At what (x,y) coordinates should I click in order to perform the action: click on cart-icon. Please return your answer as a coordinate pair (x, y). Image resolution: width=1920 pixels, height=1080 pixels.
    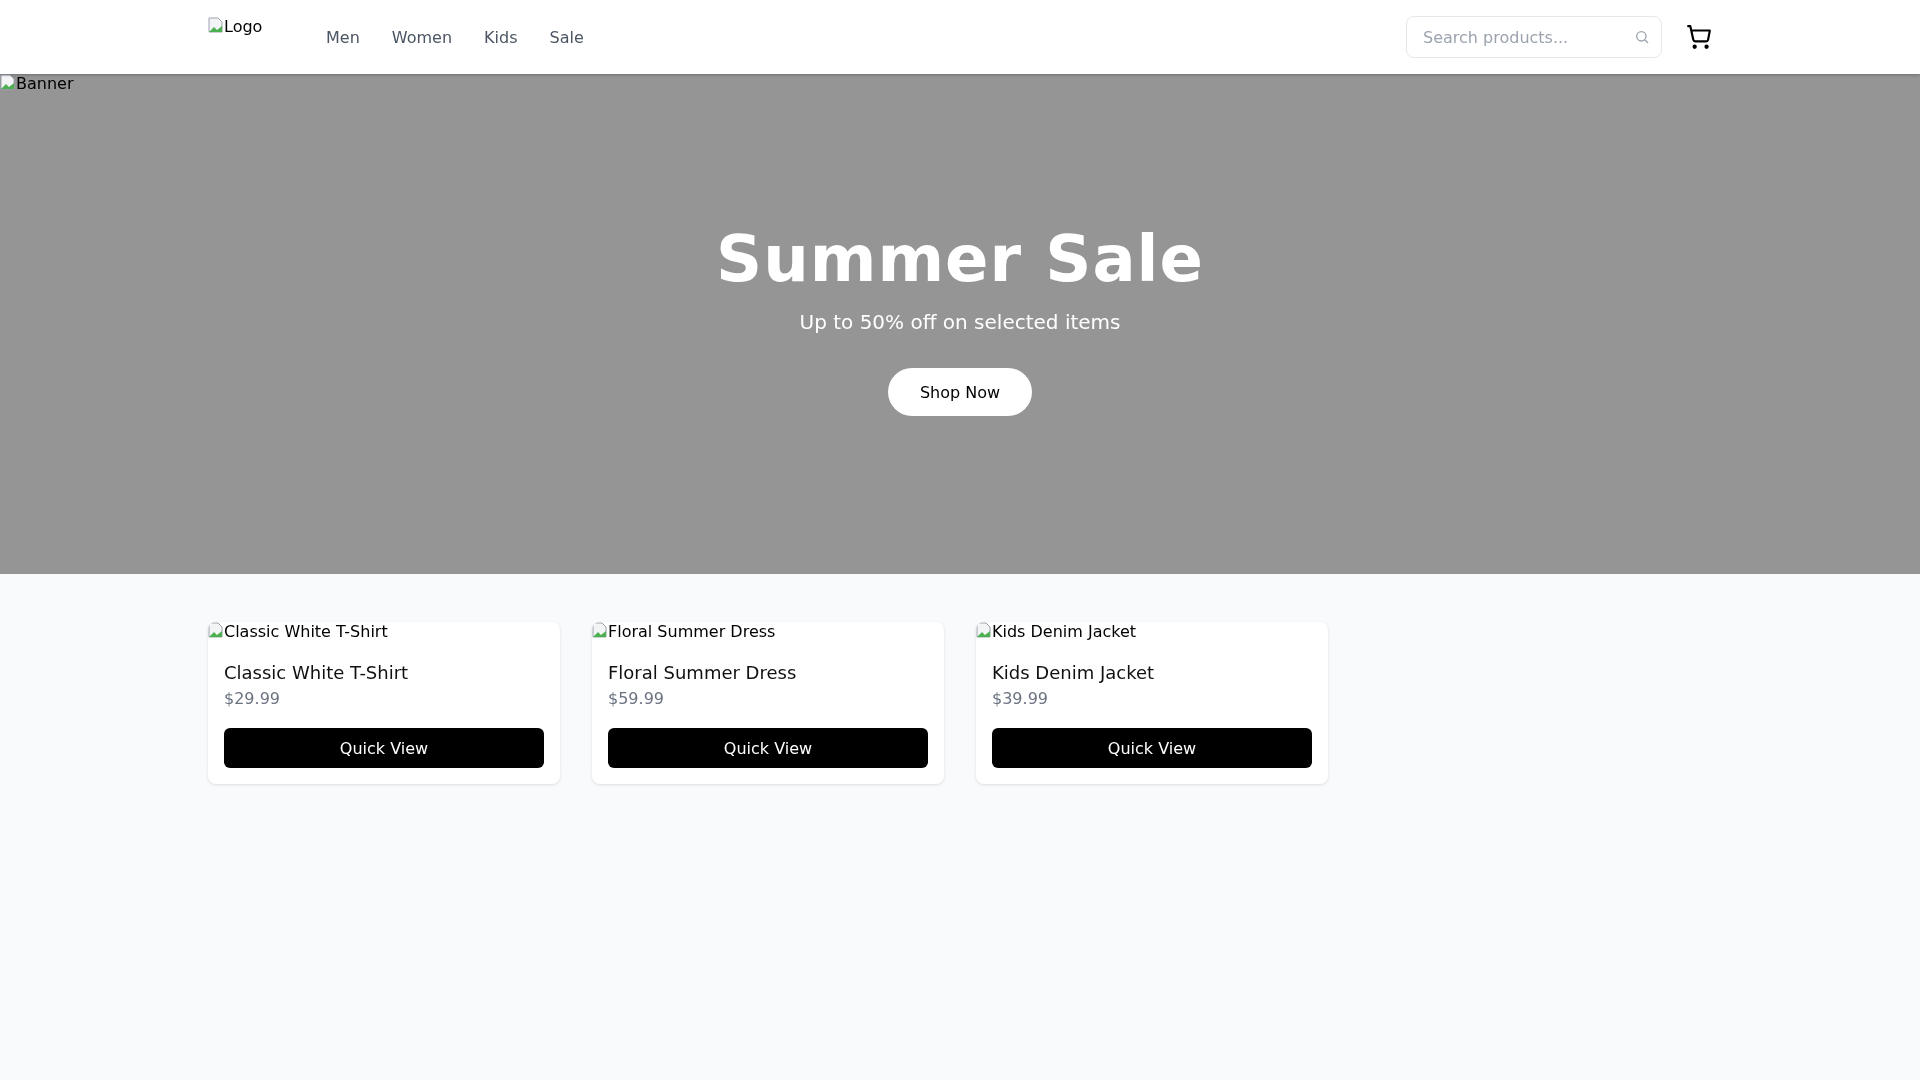
    Looking at the image, I should click on (1699, 37).